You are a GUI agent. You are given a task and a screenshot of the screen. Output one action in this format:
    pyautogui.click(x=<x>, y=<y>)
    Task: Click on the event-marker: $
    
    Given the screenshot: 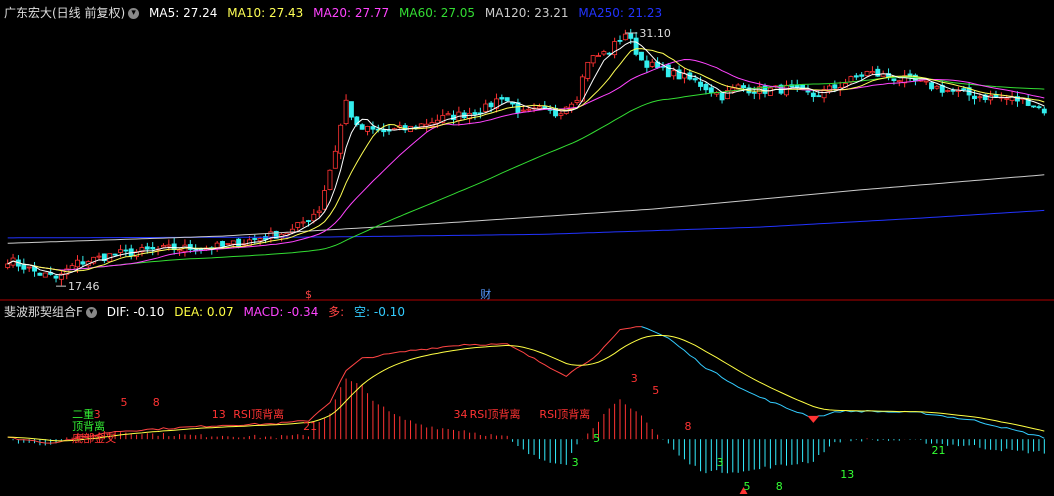 What is the action you would take?
    pyautogui.click(x=308, y=294)
    